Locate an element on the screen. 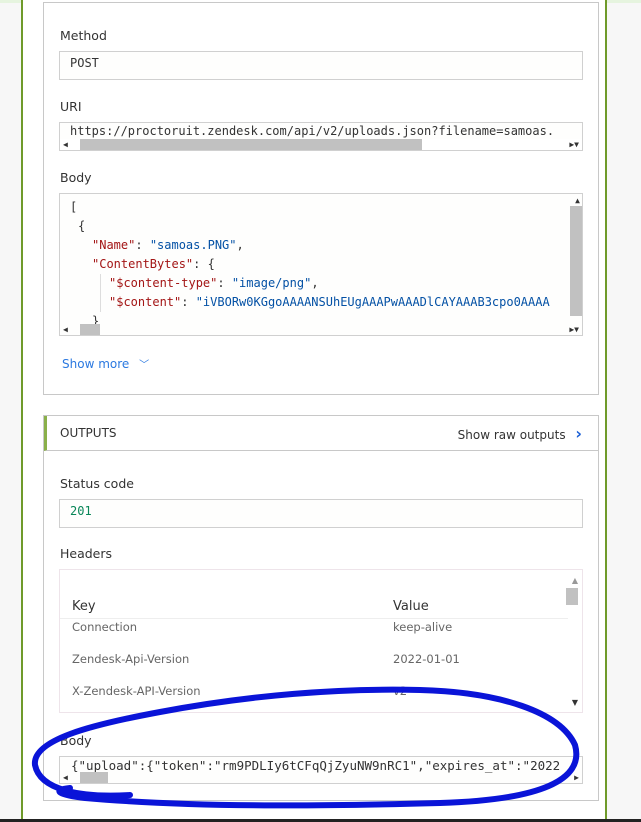 Image resolution: width=641 pixels, height=822 pixels. annotation-scribble is located at coordinates (305, 747).